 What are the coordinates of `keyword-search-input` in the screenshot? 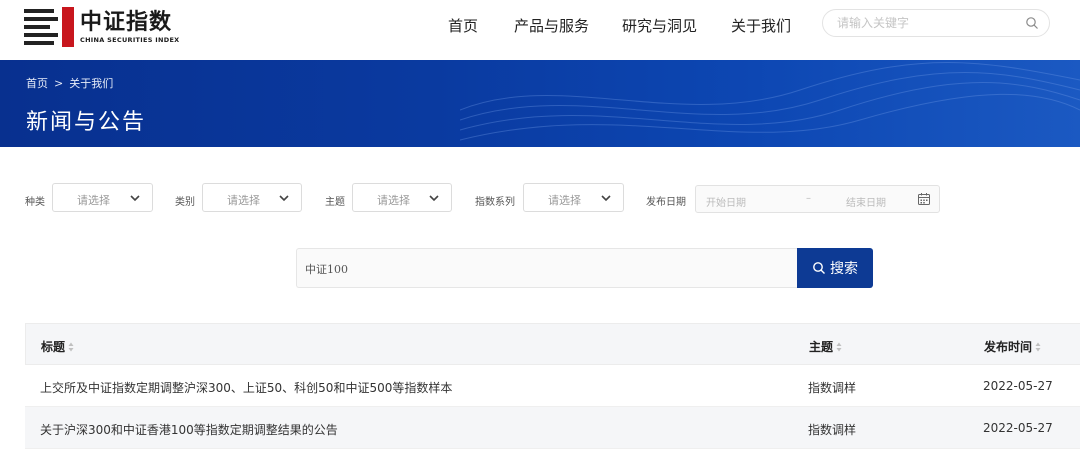 It's located at (545, 269).